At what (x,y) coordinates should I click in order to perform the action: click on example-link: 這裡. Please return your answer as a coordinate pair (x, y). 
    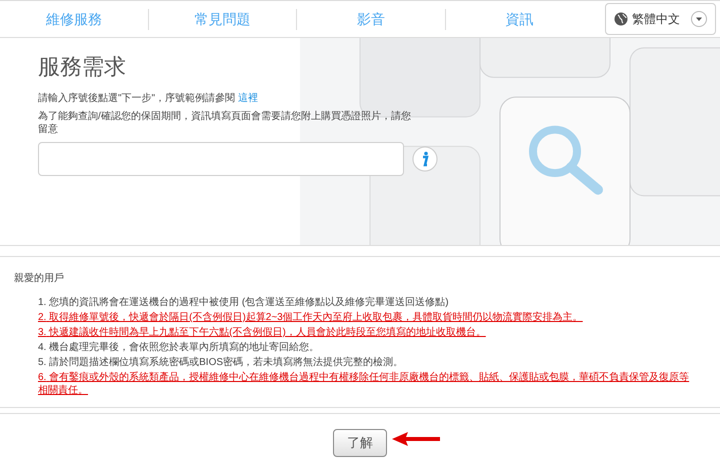
    Looking at the image, I should click on (248, 98).